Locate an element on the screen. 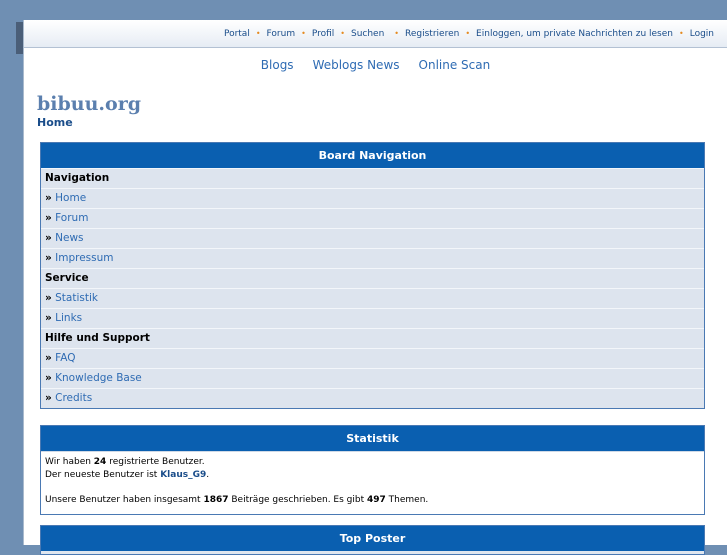 The image size is (727, 555). panel-title: Statistik is located at coordinates (372, 438).